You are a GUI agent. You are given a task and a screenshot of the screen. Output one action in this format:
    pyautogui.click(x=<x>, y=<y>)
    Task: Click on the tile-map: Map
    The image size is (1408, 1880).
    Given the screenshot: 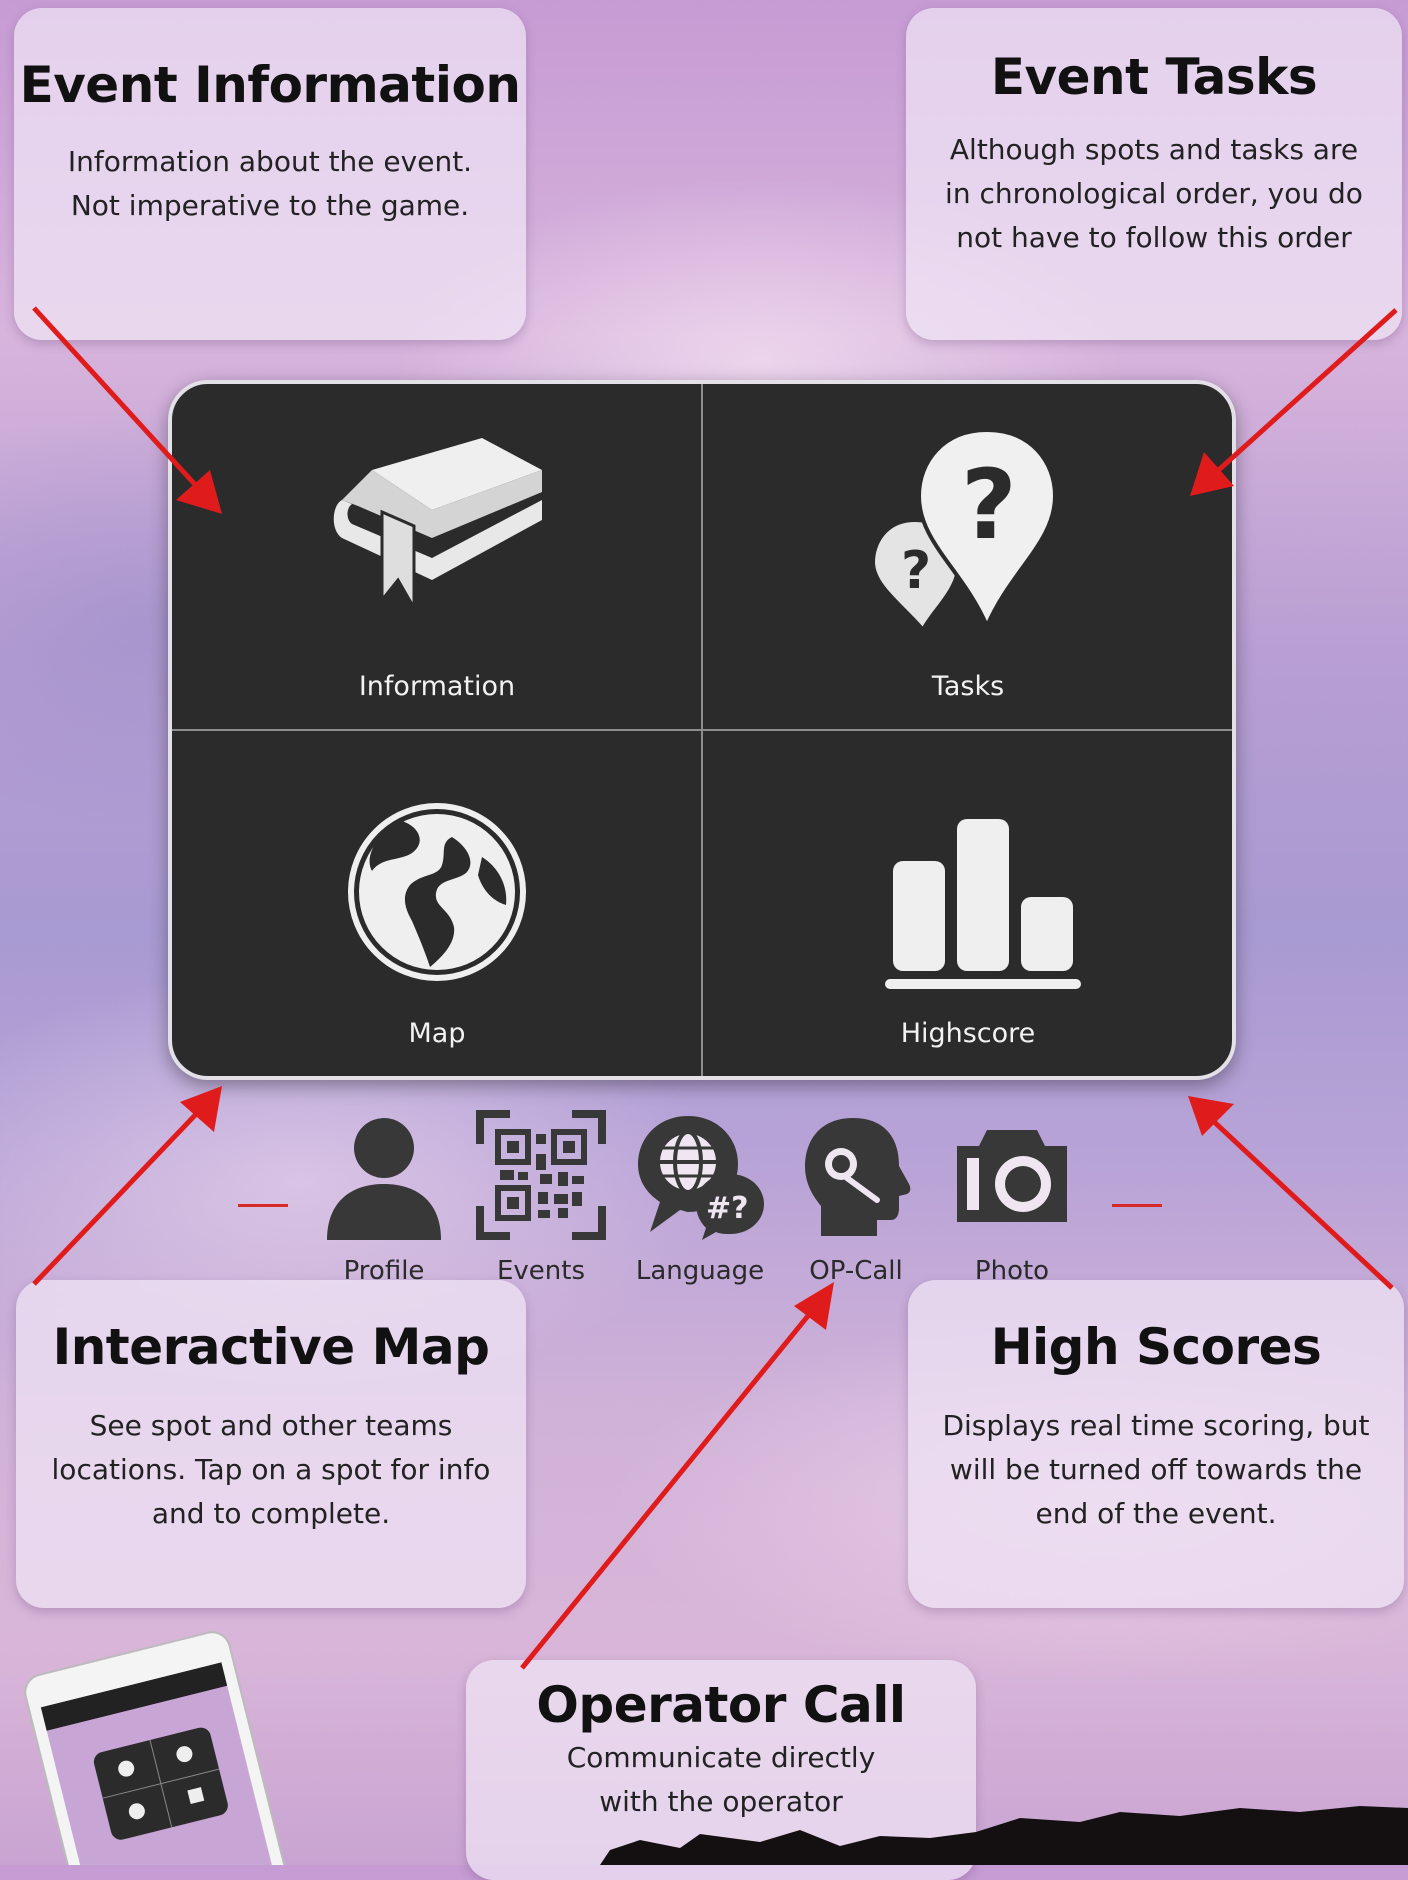 What is the action you would take?
    pyautogui.click(x=437, y=903)
    